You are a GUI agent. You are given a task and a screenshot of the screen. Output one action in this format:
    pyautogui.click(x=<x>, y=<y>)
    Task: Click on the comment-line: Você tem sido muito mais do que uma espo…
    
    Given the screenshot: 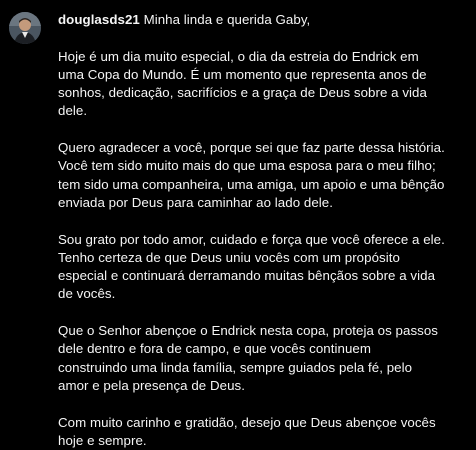 What is the action you would take?
    pyautogui.click(x=247, y=166)
    